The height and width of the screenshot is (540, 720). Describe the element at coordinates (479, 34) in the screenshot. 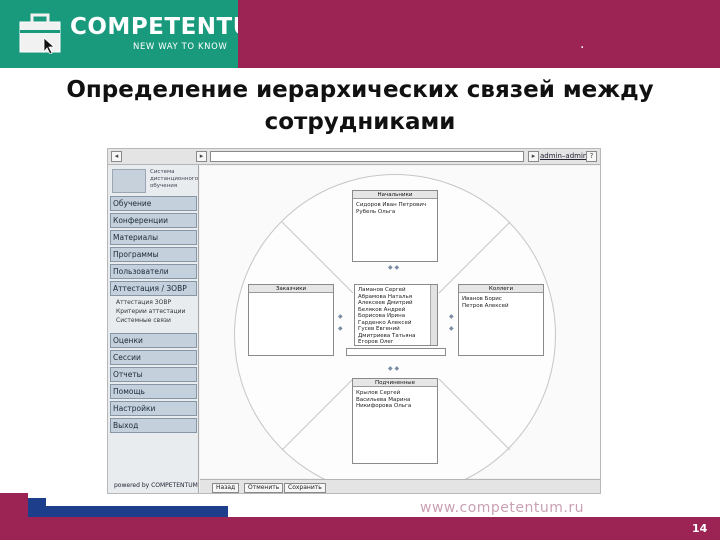

I see `top-banner: .` at that location.